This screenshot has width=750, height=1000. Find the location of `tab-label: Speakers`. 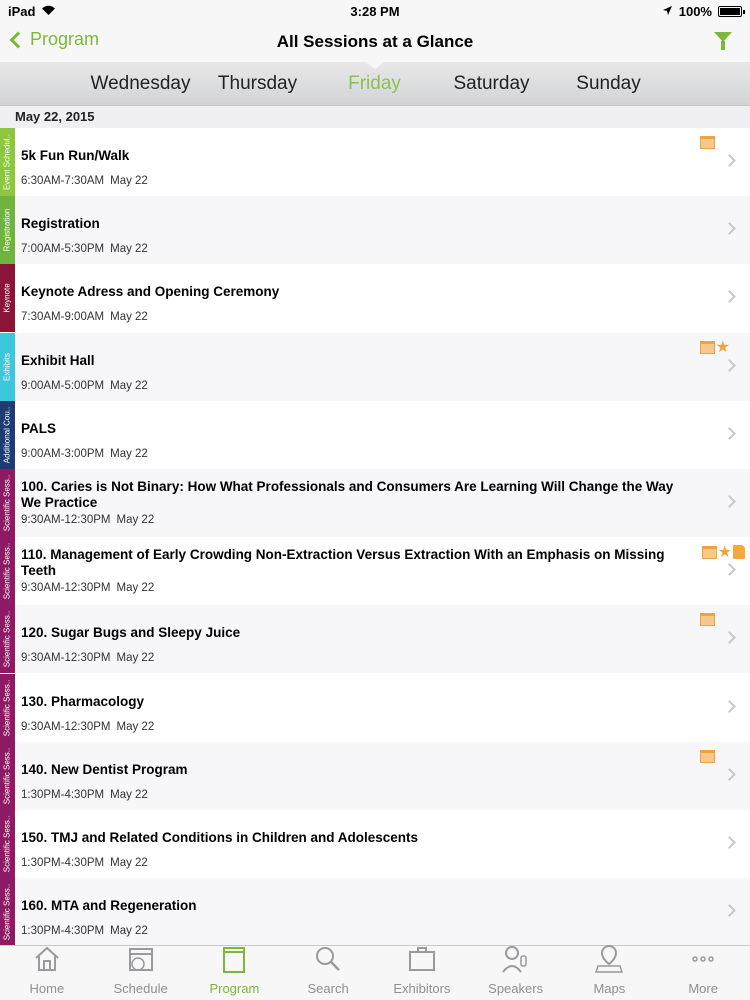

tab-label: Speakers is located at coordinates (516, 988).